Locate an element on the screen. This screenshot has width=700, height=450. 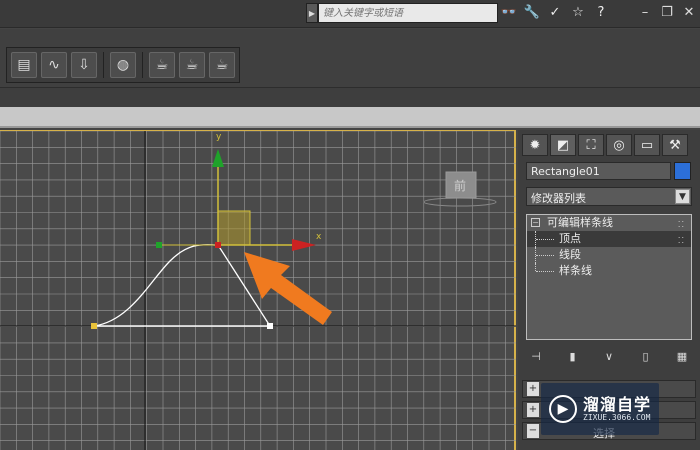
close-icon: ✕ is located at coordinates (689, 12).